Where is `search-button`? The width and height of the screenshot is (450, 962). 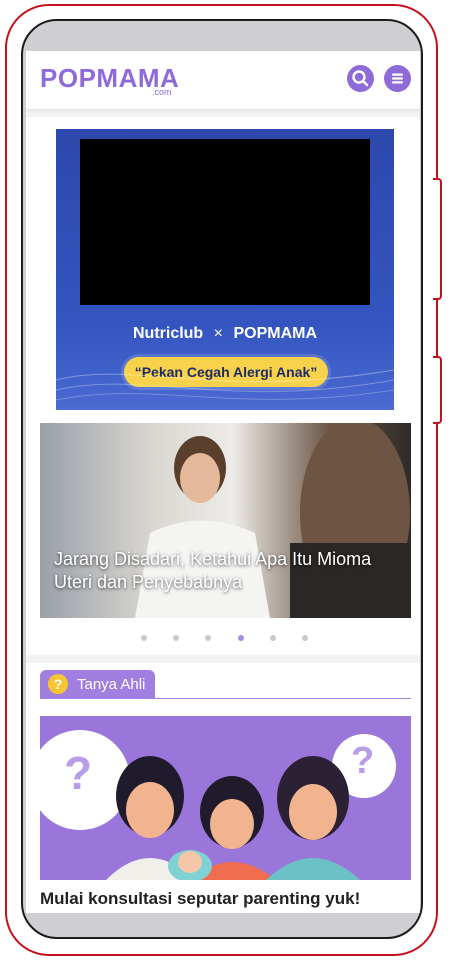 search-button is located at coordinates (360, 78).